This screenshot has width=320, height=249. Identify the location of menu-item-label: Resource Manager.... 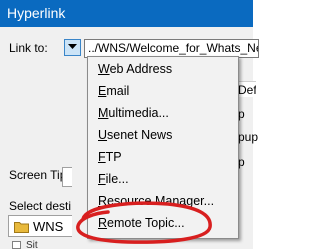
(156, 201).